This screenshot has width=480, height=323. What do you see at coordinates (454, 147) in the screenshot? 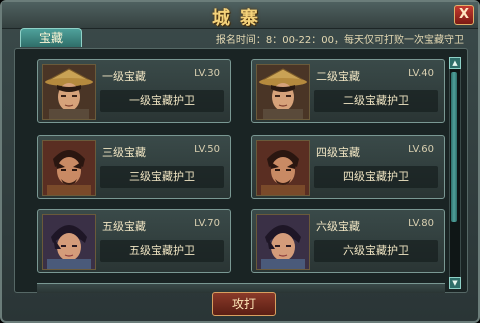
I see `scroll-thumb` at bounding box center [454, 147].